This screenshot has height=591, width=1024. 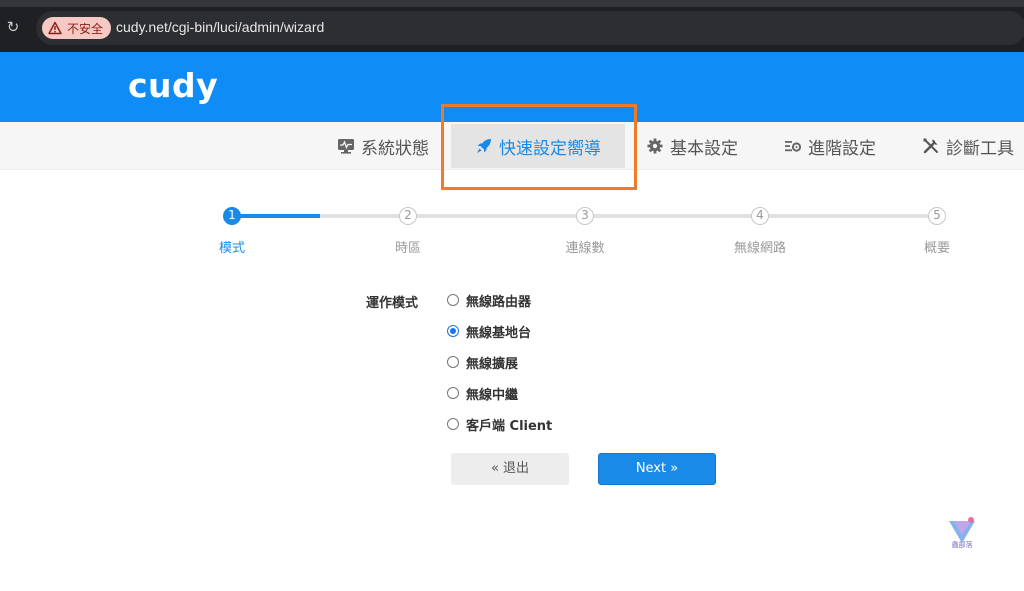 I want to click on step-3-label: 連線數, so click(x=585, y=248).